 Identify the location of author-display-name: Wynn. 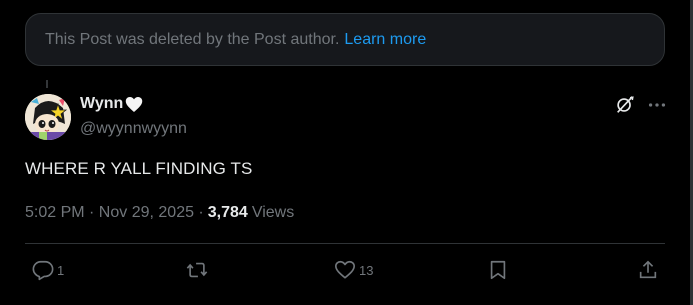
(101, 104).